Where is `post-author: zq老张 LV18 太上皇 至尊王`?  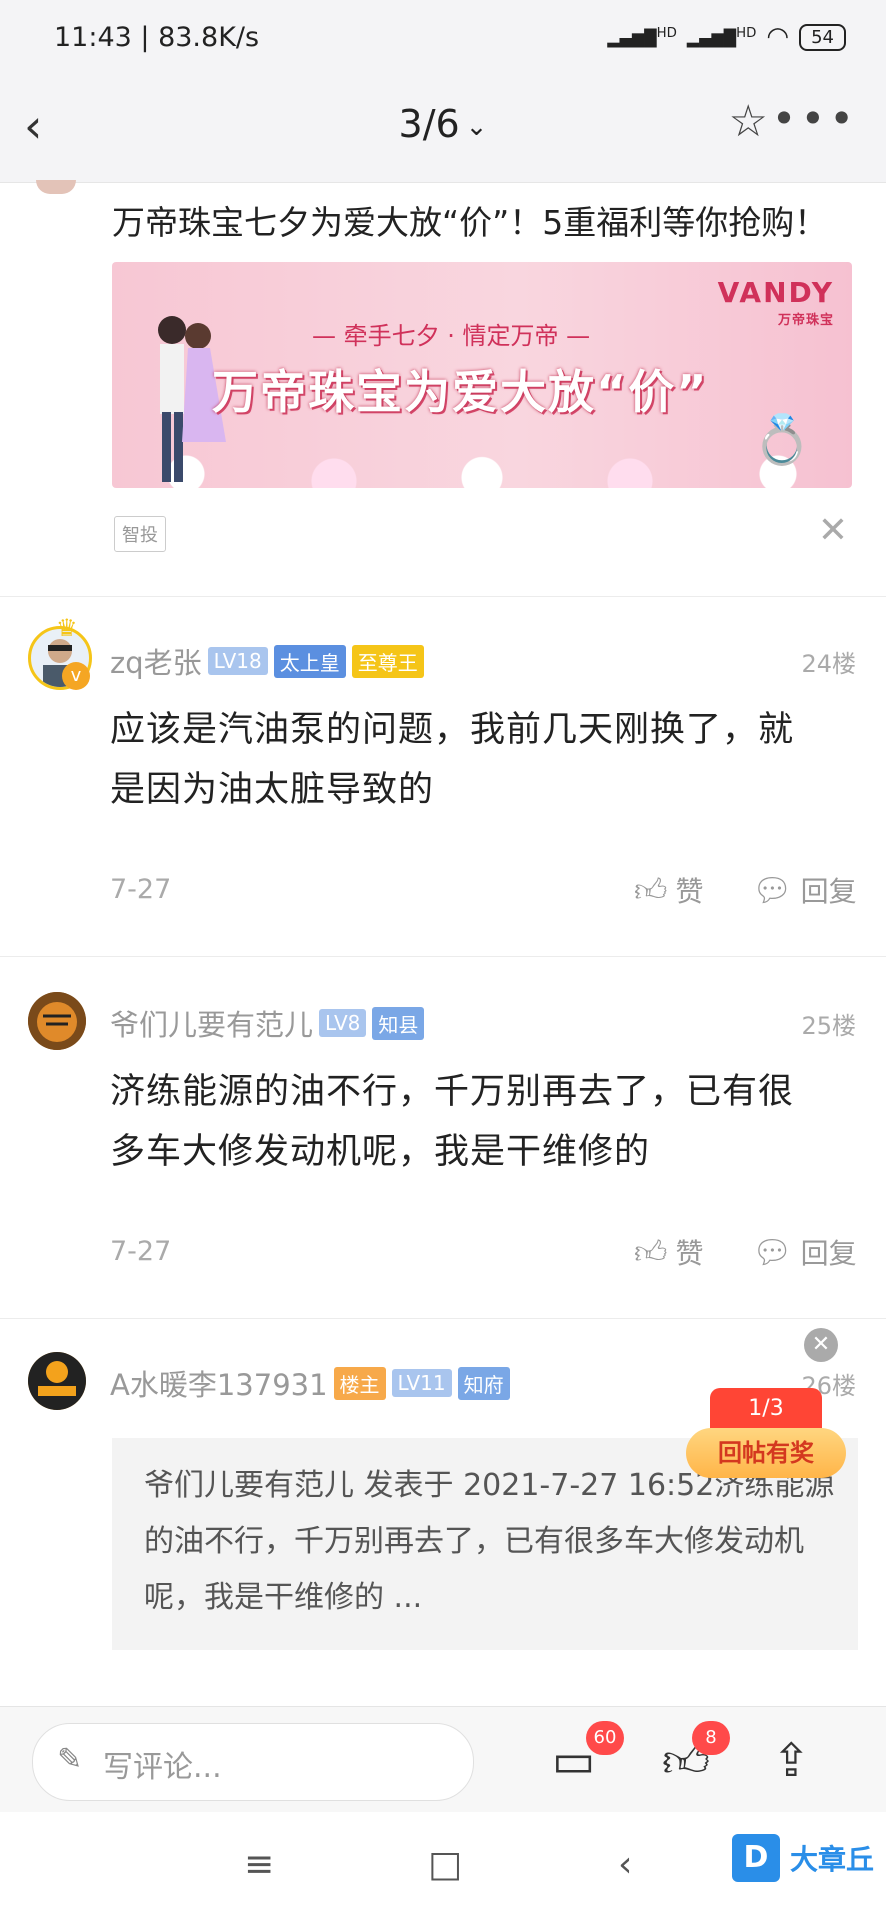 post-author: zq老张 LV18 太上皇 至尊王 is located at coordinates (267, 661).